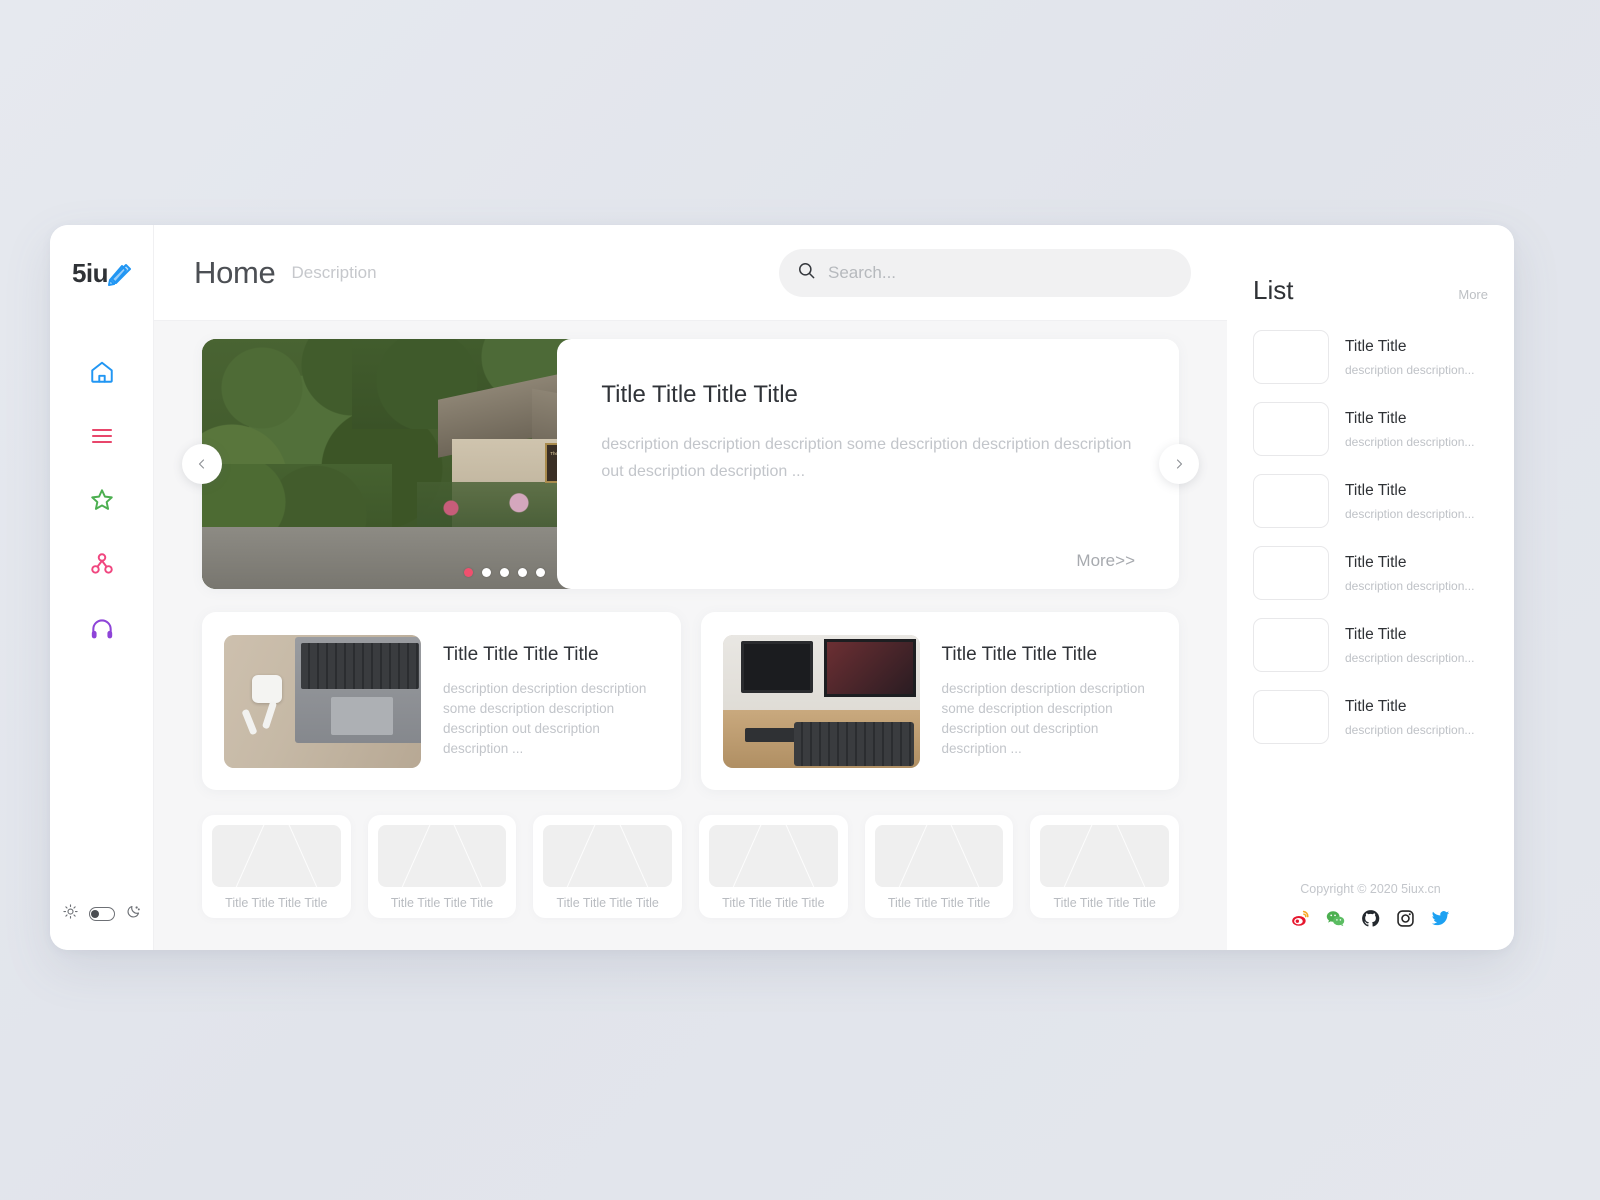 This screenshot has height=1200, width=1600. What do you see at coordinates (690, 273) in the screenshot?
I see `top-bar: Home Description` at bounding box center [690, 273].